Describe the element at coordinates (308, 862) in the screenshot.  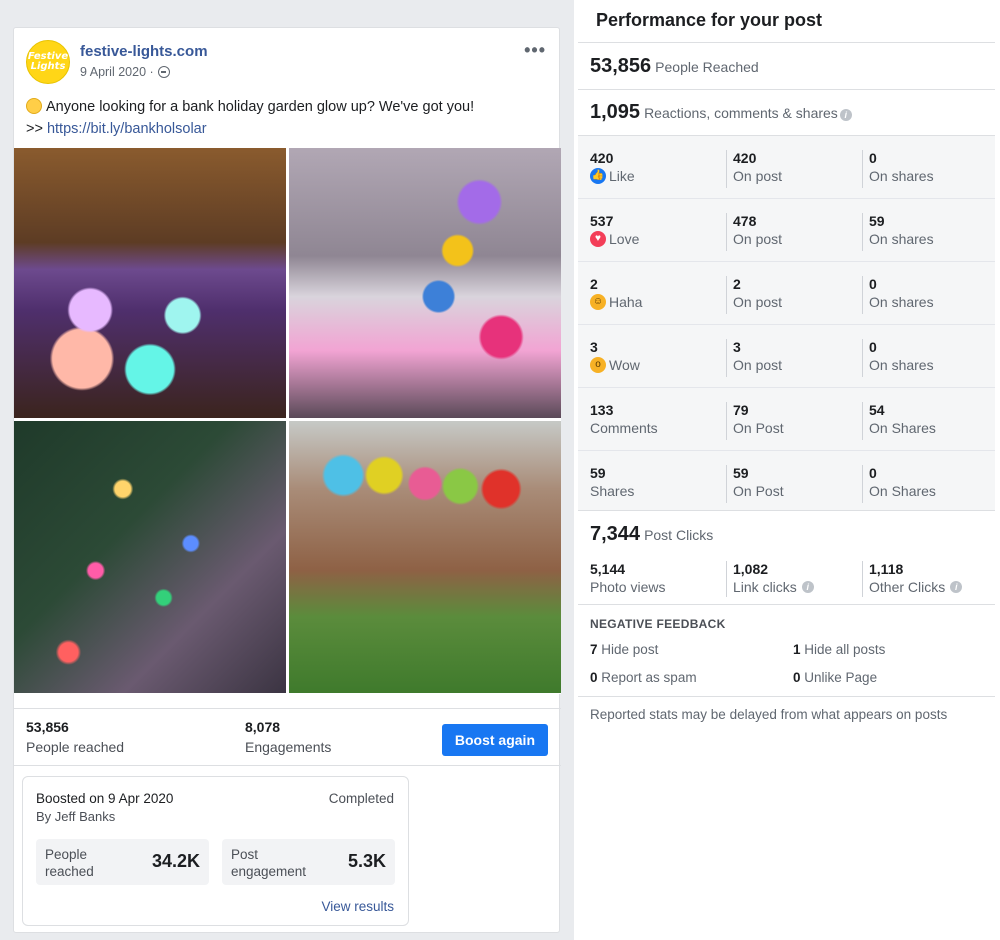
I see `boost-post-engagement-box: Post engagement 5.3K` at that location.